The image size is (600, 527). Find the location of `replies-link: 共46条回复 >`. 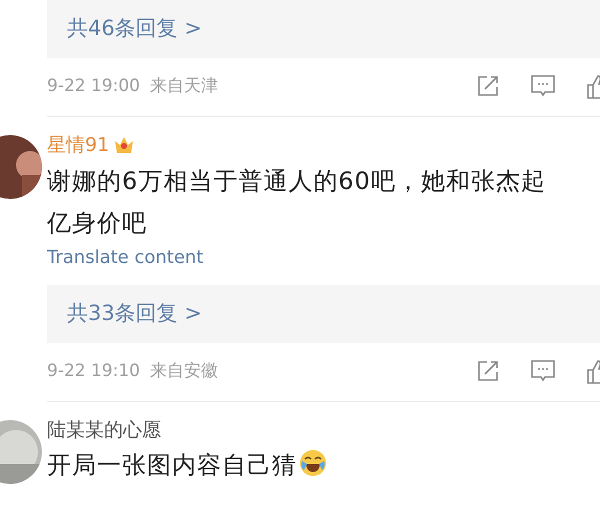

replies-link: 共46条回复 > is located at coordinates (134, 29).